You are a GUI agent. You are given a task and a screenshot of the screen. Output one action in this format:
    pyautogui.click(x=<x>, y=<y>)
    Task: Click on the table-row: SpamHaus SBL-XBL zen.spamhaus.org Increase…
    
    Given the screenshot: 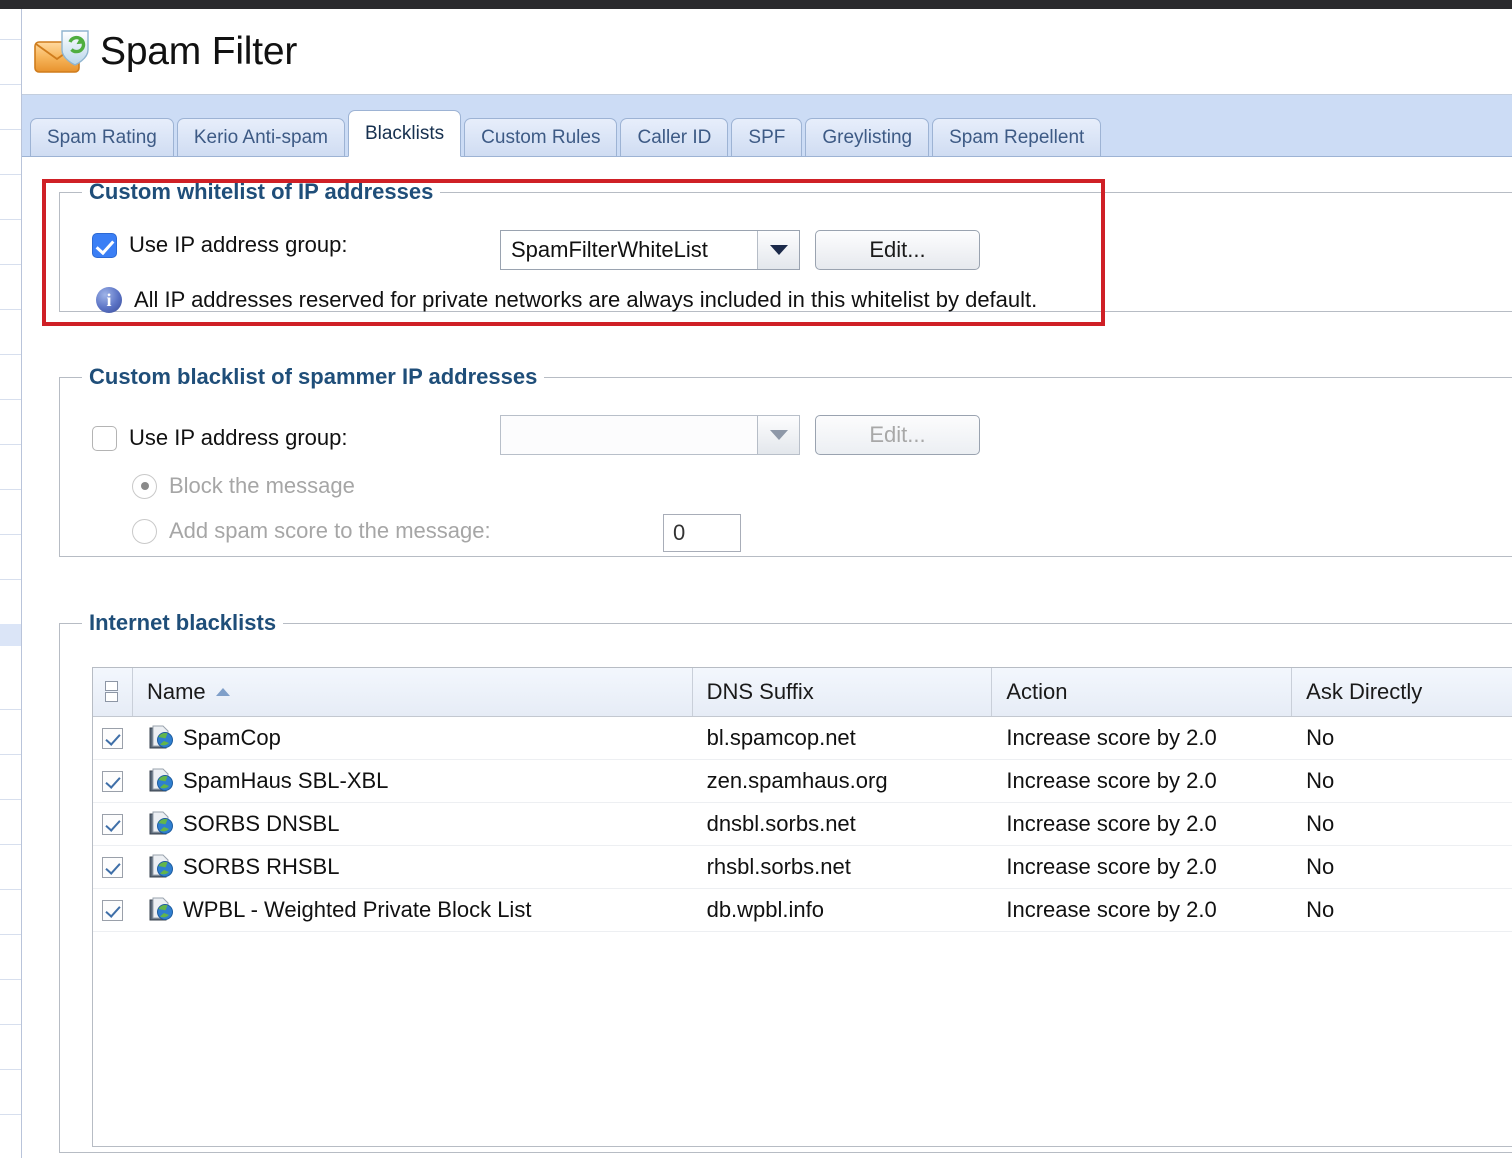 What is the action you would take?
    pyautogui.click(x=802, y=781)
    